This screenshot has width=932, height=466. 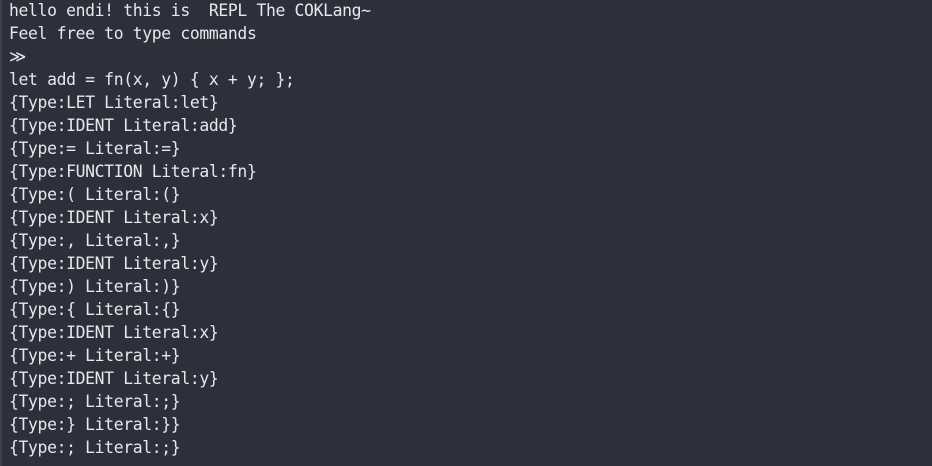 I want to click on token-output-line: {Type:FUNCTION Literal:fn}, so click(x=133, y=171).